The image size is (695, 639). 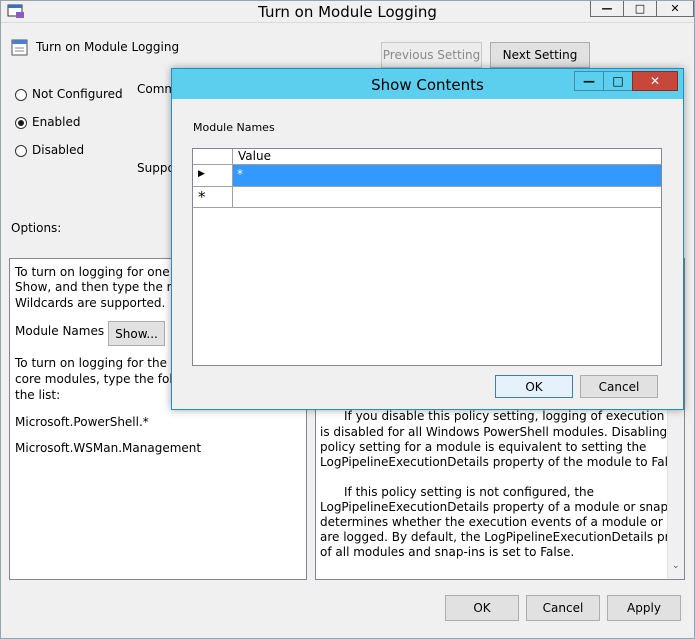 I want to click on current-row-icon: ▶, so click(x=201, y=174).